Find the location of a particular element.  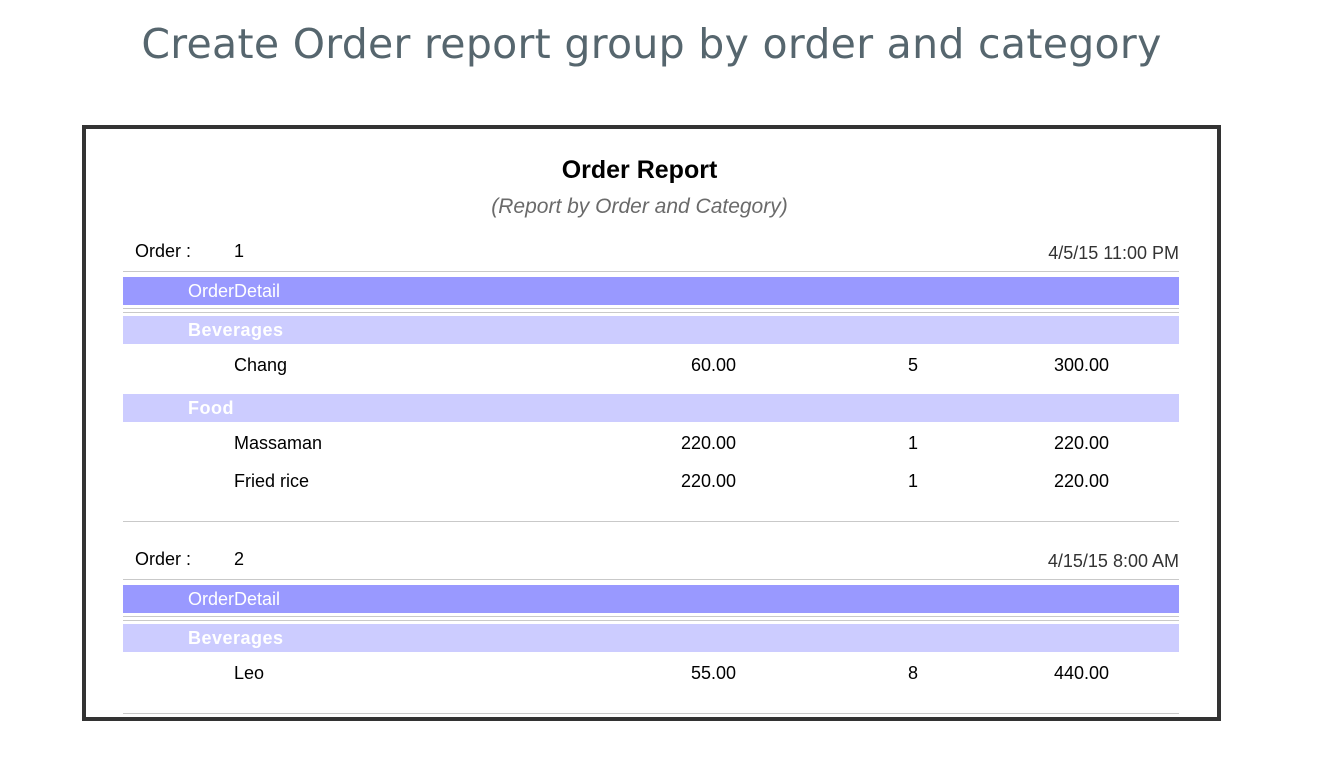

order-date: 4/5/15 11:00 PM is located at coordinates (1113, 253).